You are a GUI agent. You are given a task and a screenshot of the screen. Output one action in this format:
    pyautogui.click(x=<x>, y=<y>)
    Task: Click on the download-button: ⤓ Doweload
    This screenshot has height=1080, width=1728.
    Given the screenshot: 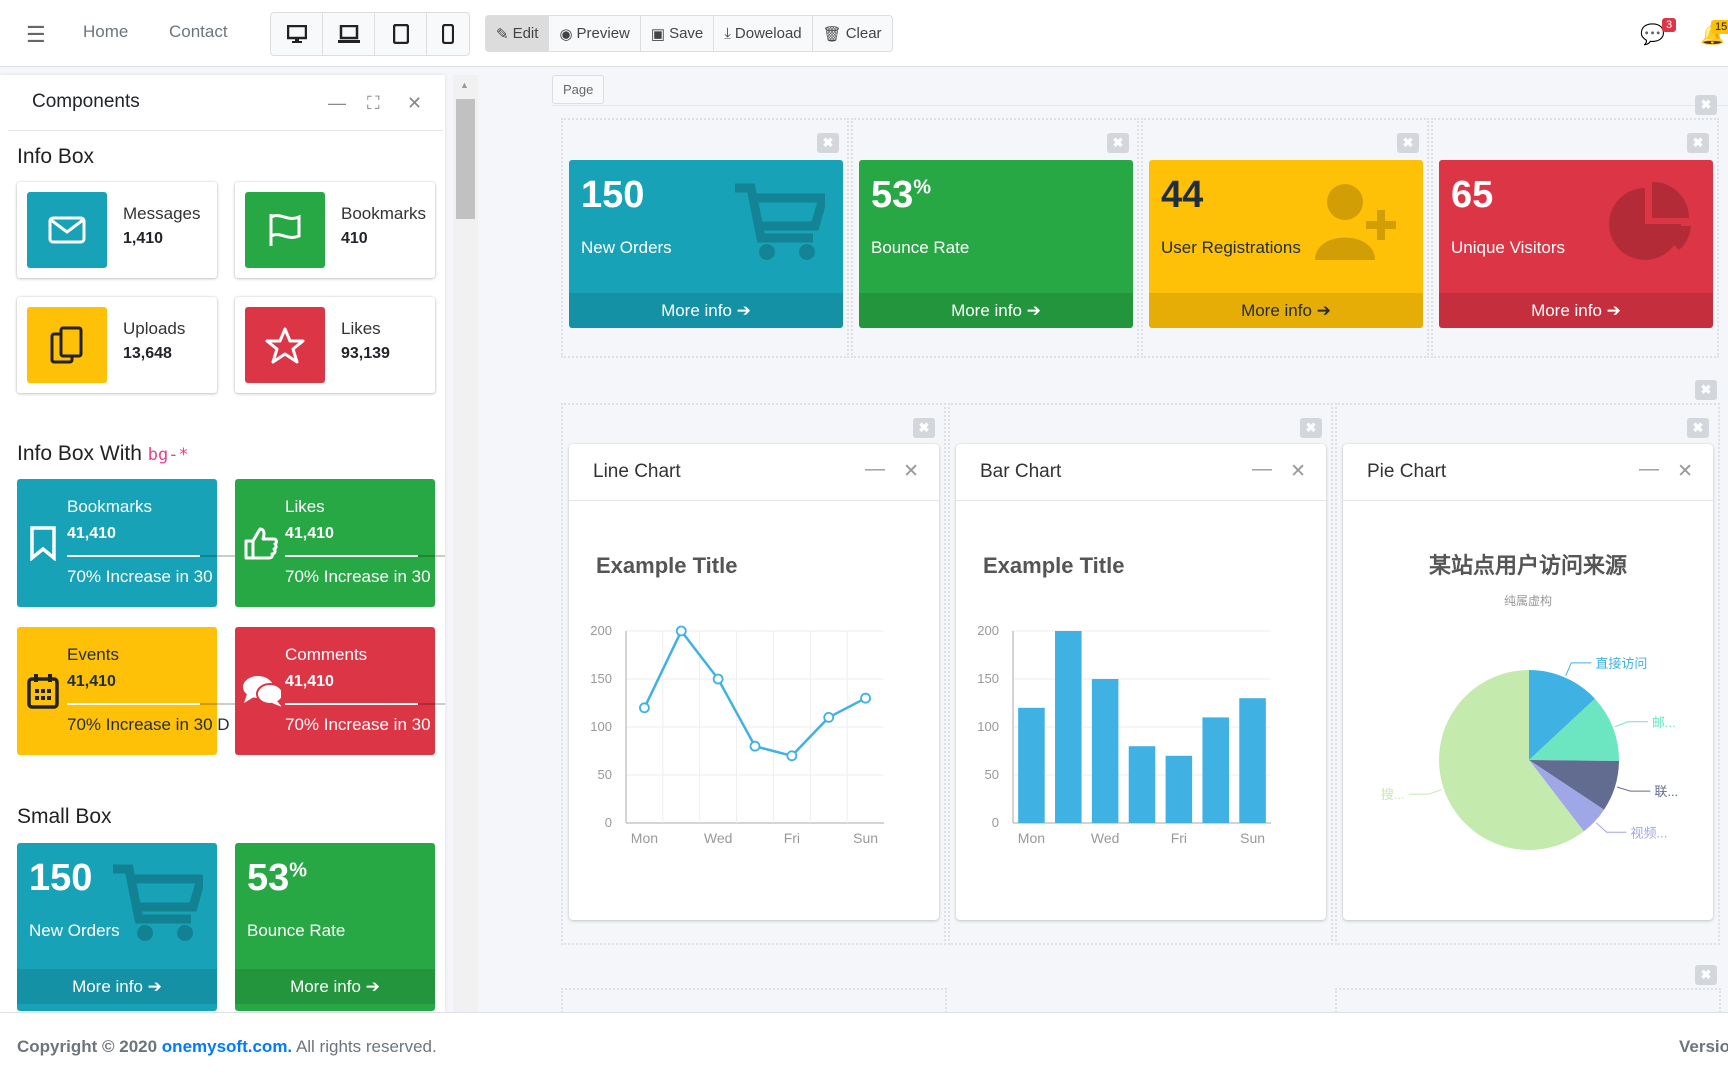 What is the action you would take?
    pyautogui.click(x=763, y=33)
    